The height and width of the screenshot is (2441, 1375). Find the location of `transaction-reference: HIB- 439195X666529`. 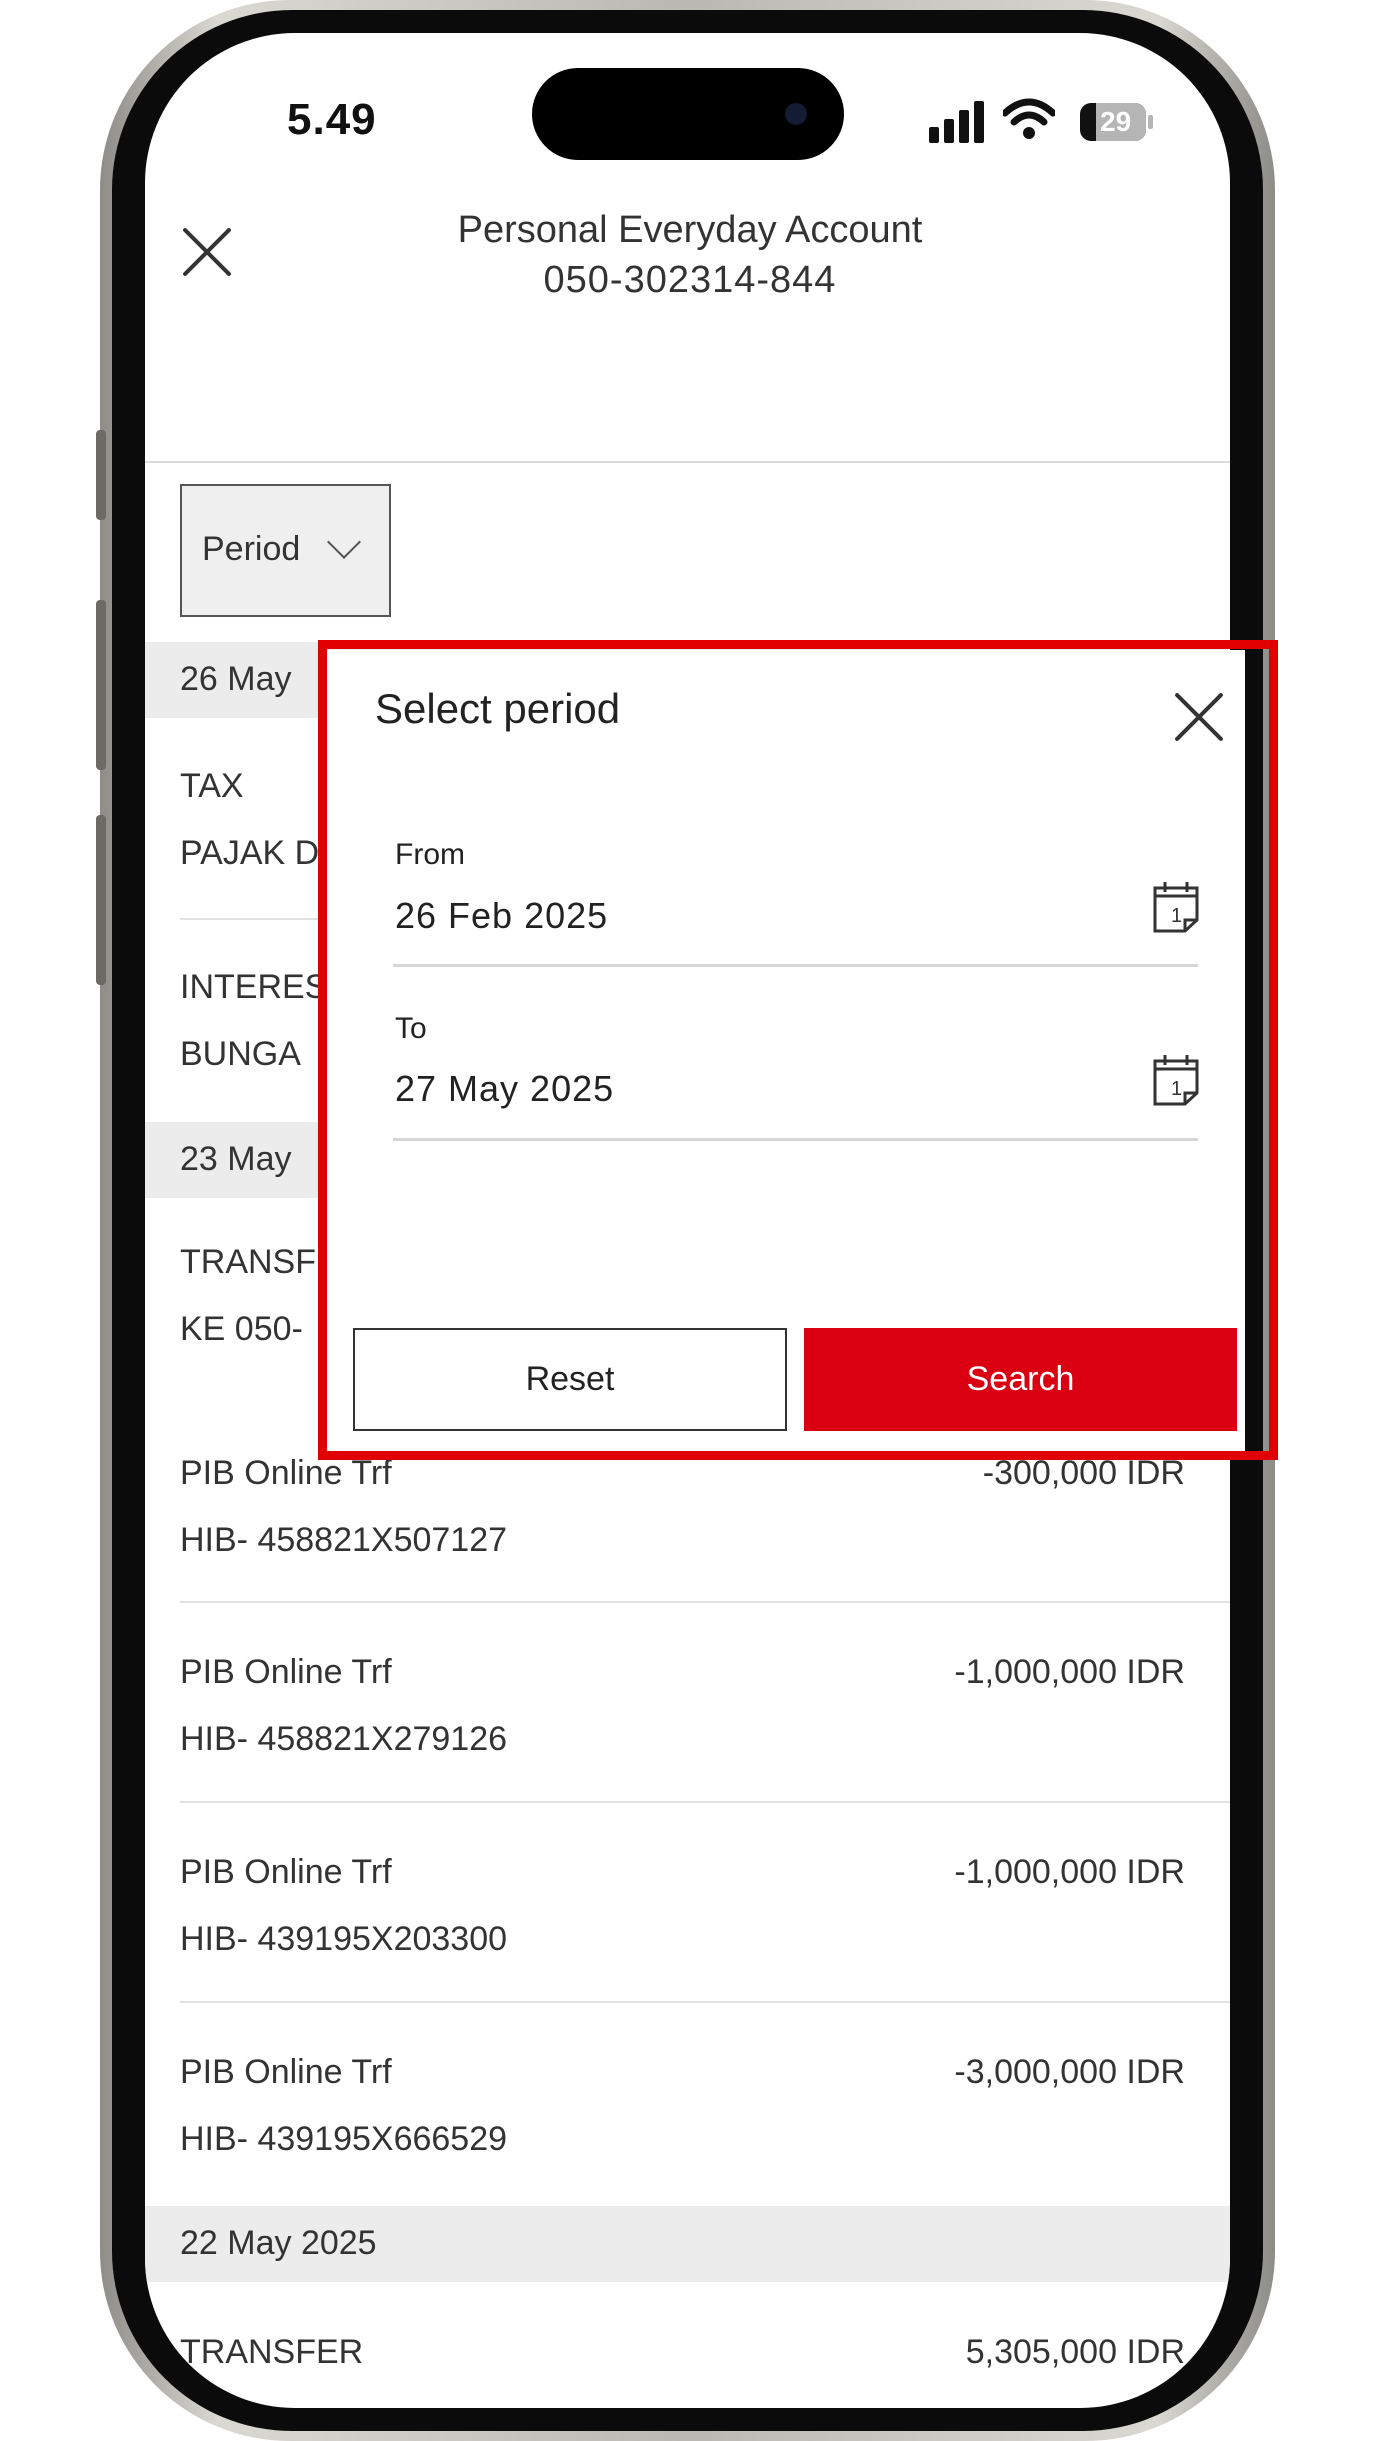

transaction-reference: HIB- 439195X666529 is located at coordinates (344, 2139).